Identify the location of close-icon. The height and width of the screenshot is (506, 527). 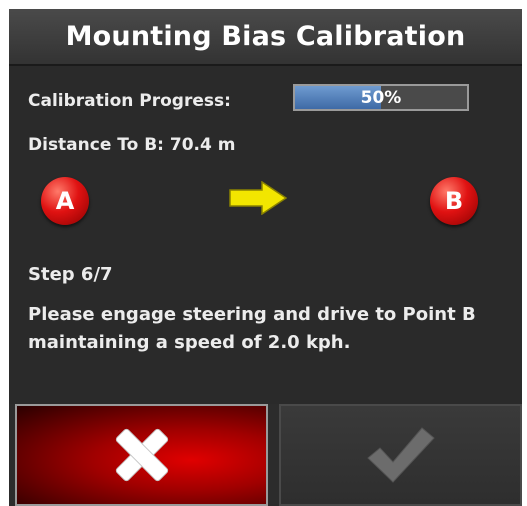
(141, 455).